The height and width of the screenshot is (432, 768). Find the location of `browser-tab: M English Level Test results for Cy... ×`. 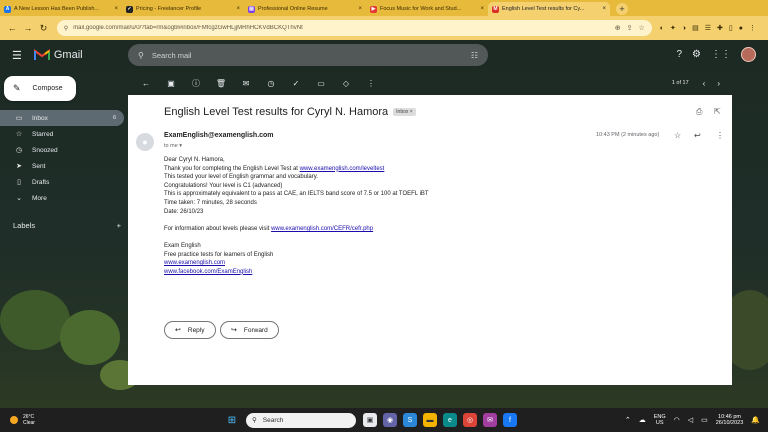

browser-tab: M English Level Test results for Cy... × is located at coordinates (549, 9).